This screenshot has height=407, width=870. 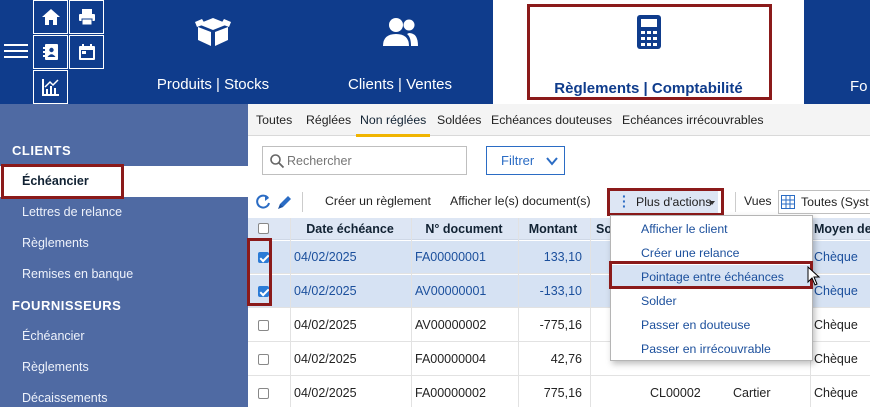 What do you see at coordinates (459, 120) in the screenshot?
I see `tab-closed: Soldées` at bounding box center [459, 120].